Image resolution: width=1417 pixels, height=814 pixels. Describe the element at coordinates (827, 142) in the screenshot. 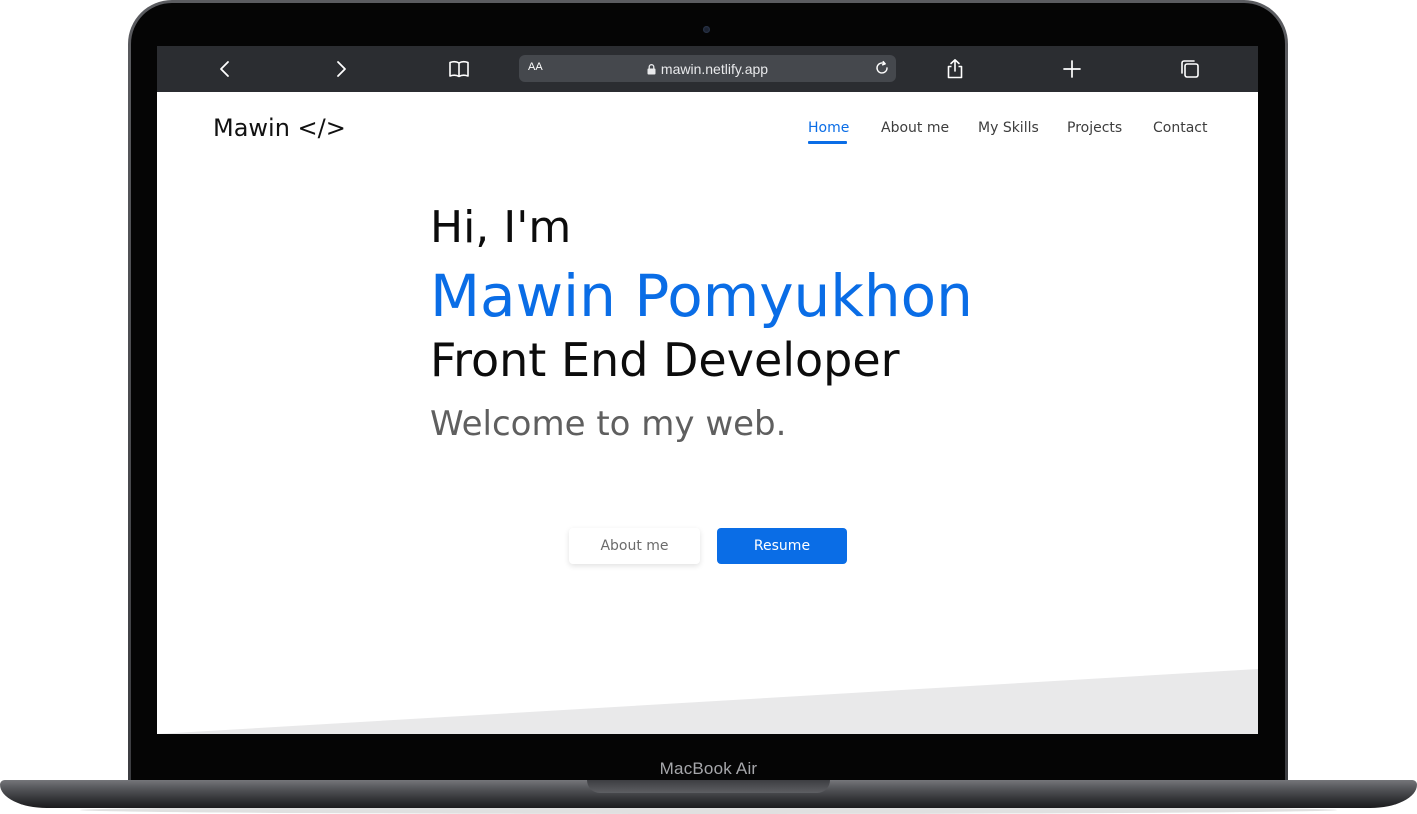

I see `nav-active-indicator` at that location.